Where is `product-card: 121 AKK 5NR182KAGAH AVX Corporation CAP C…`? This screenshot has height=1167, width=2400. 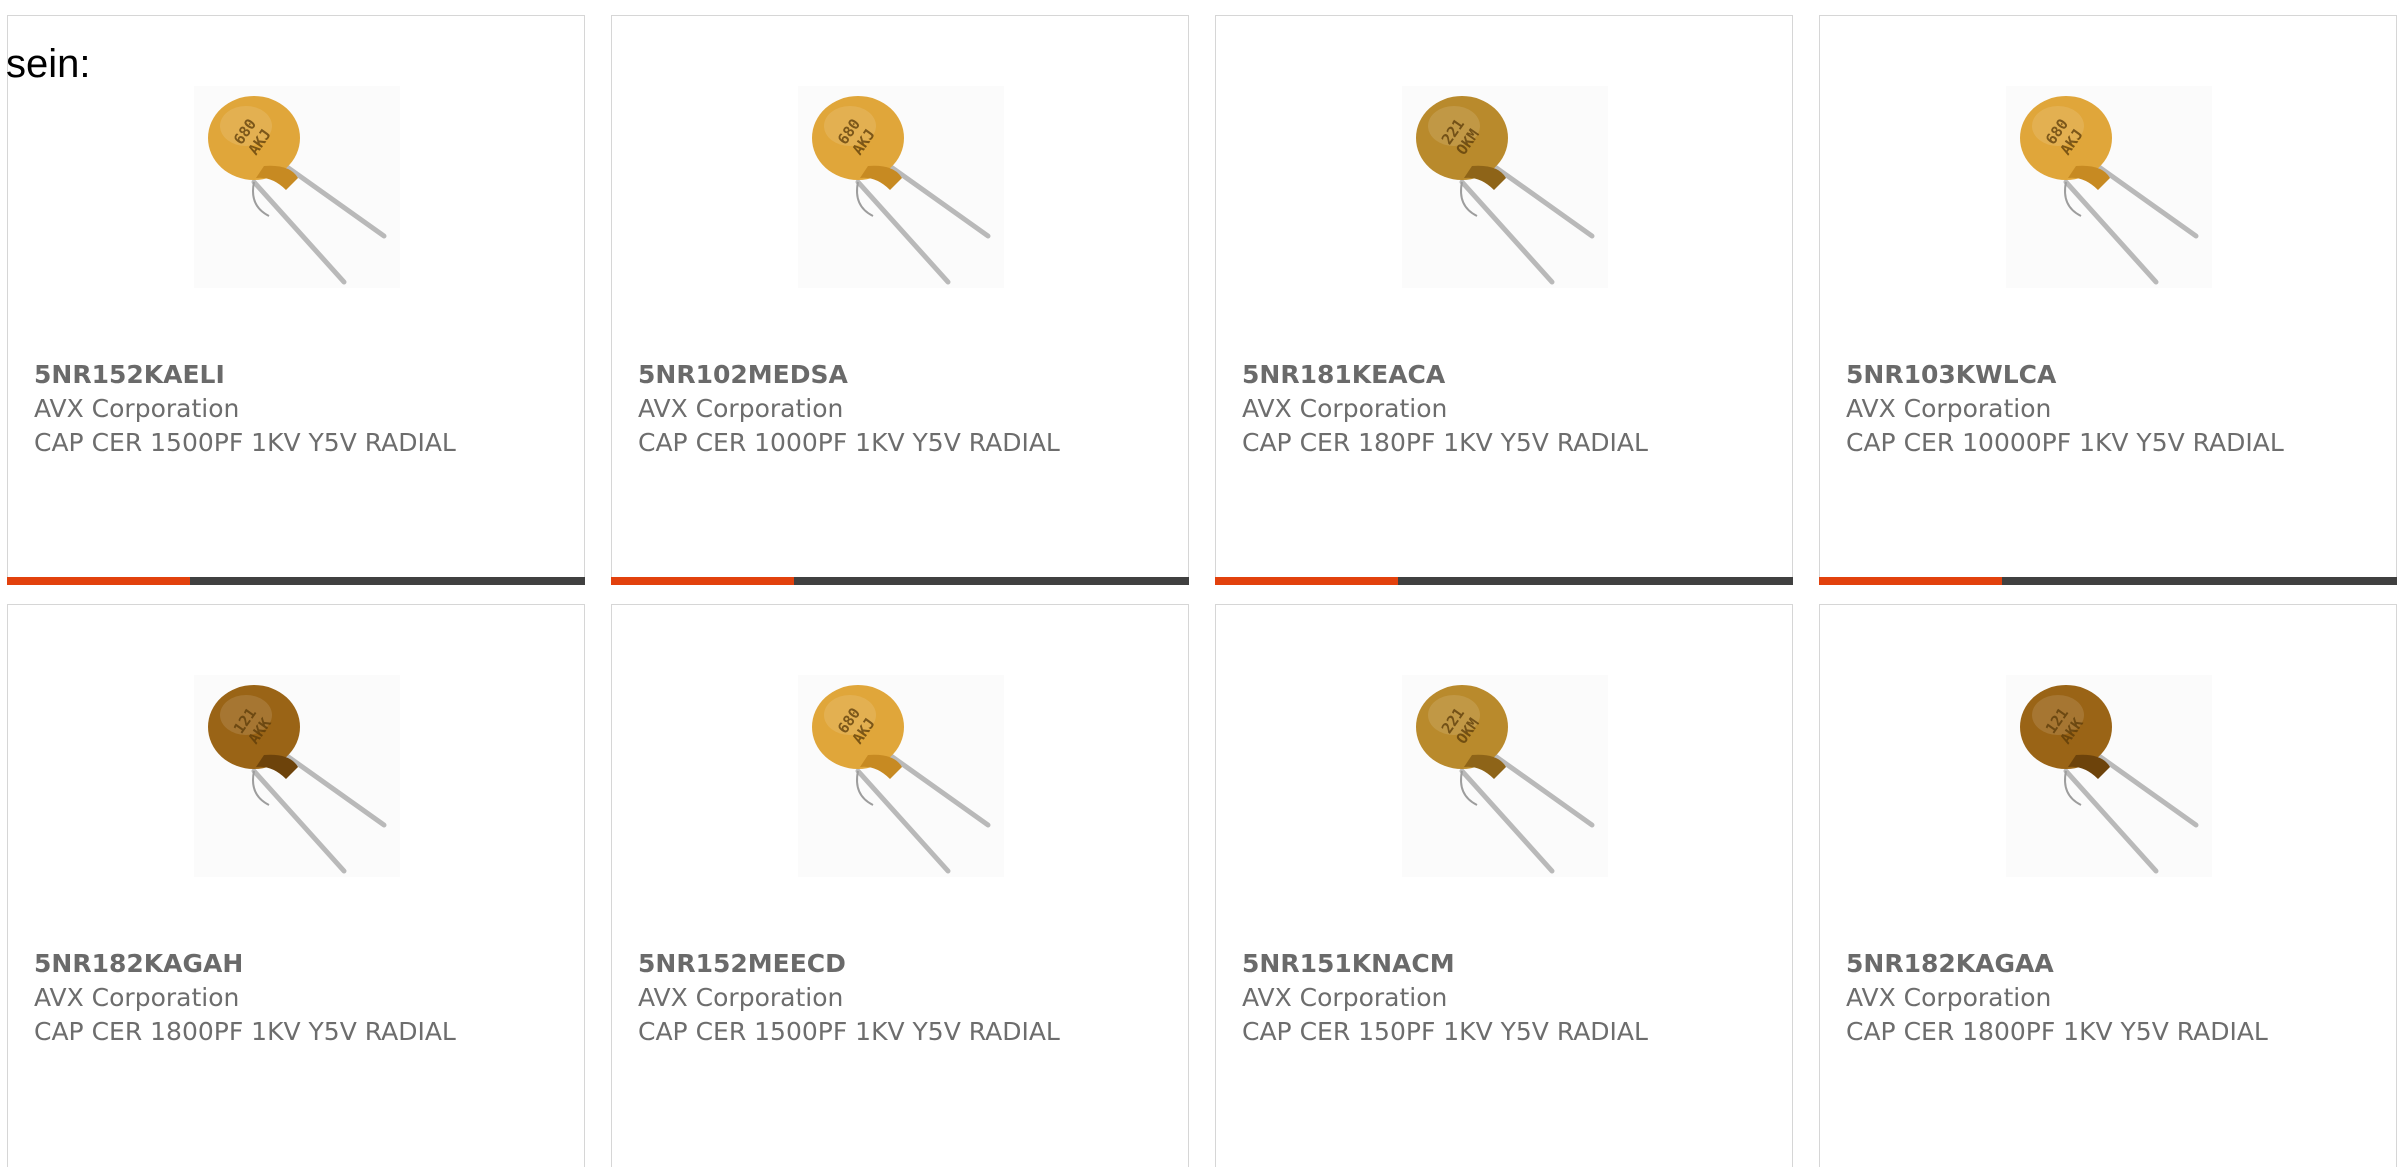 product-card: 121 AKK 5NR182KAGAH AVX Corporation CAP C… is located at coordinates (296, 885).